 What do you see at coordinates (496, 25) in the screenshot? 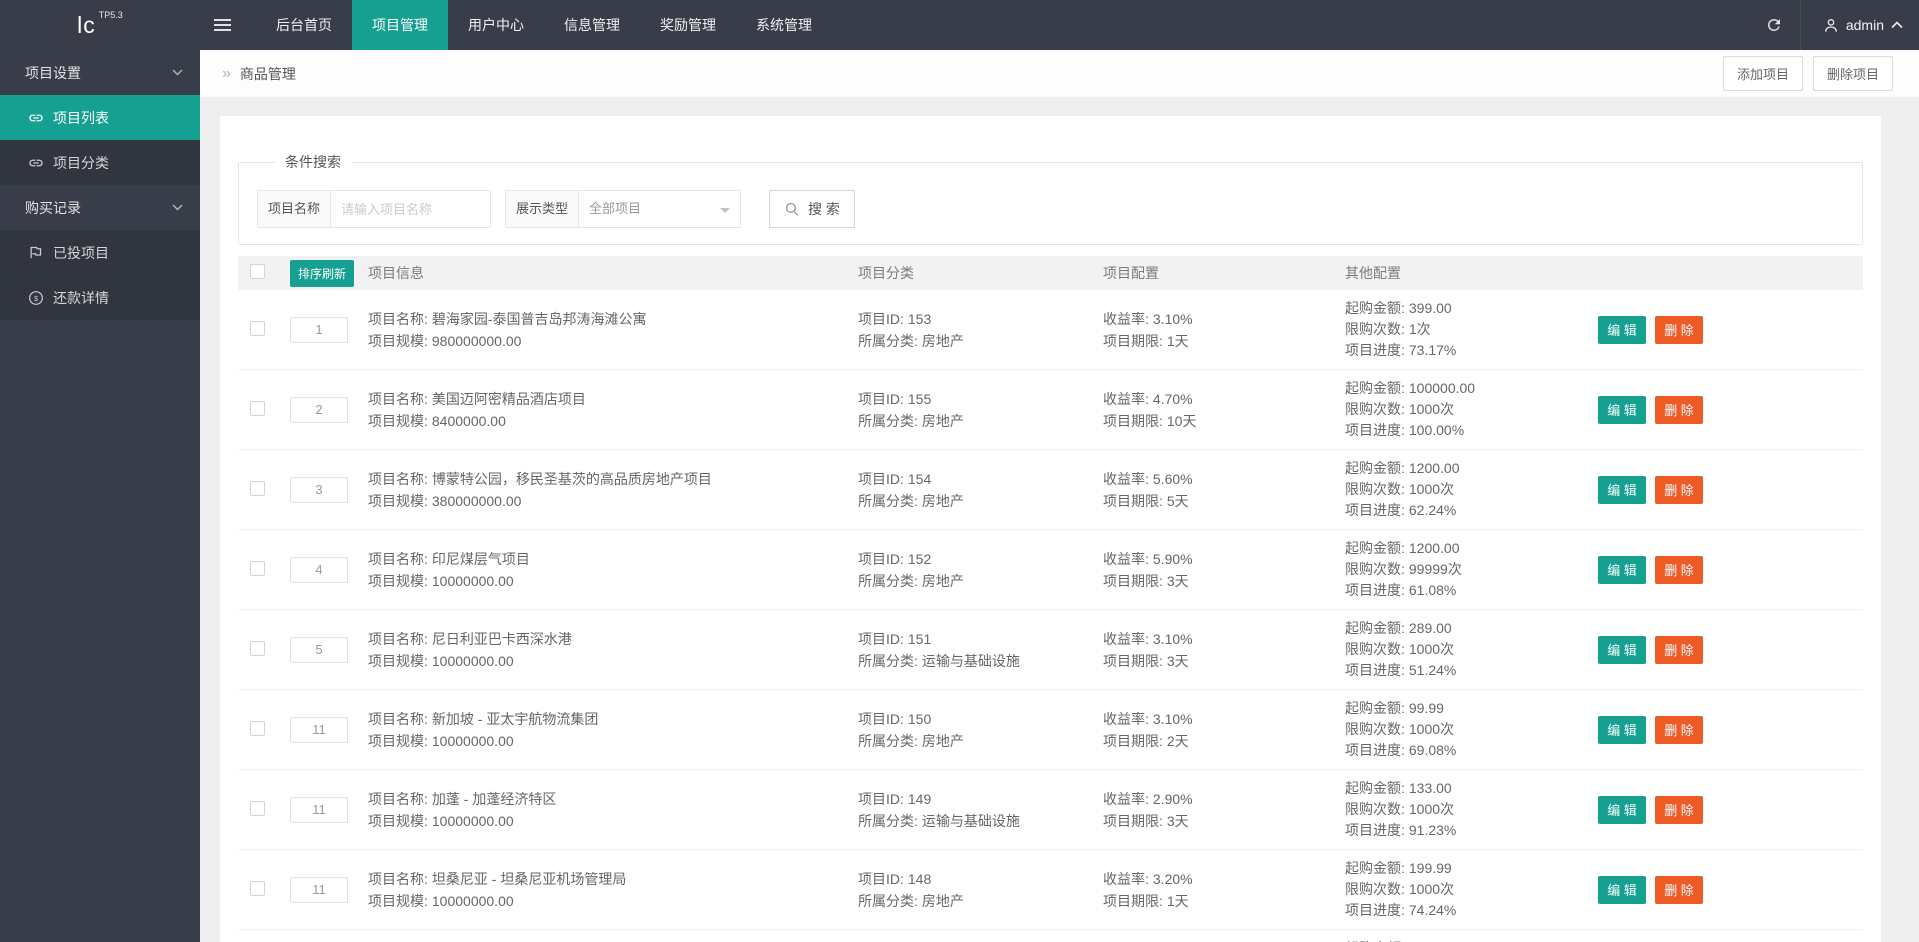
I see `nav-item-user-center: 用户中心` at bounding box center [496, 25].